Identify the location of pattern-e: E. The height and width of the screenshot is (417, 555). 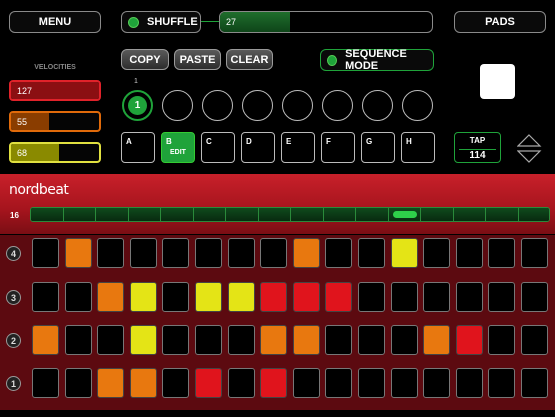
(298, 147).